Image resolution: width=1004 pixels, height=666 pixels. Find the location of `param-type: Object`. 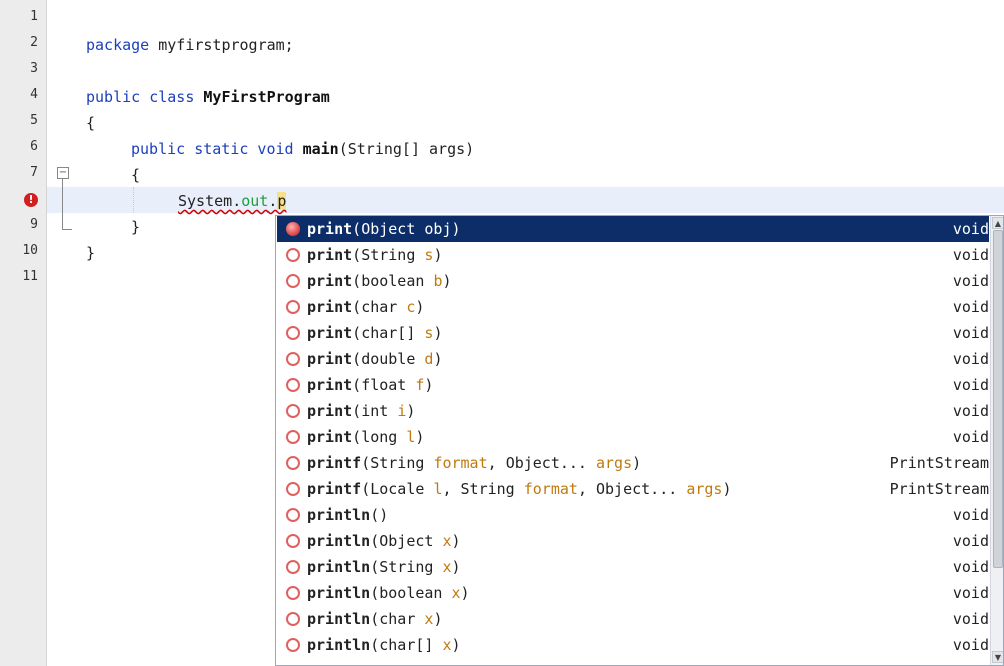

param-type: Object is located at coordinates (406, 541).